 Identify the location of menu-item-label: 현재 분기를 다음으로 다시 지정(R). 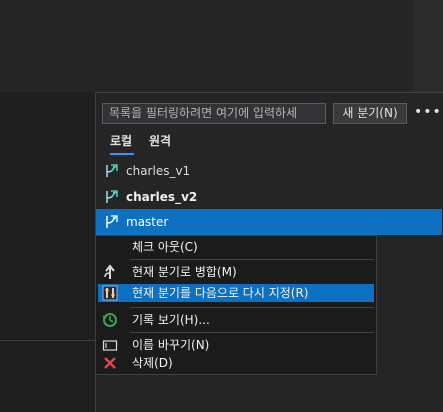
(220, 293).